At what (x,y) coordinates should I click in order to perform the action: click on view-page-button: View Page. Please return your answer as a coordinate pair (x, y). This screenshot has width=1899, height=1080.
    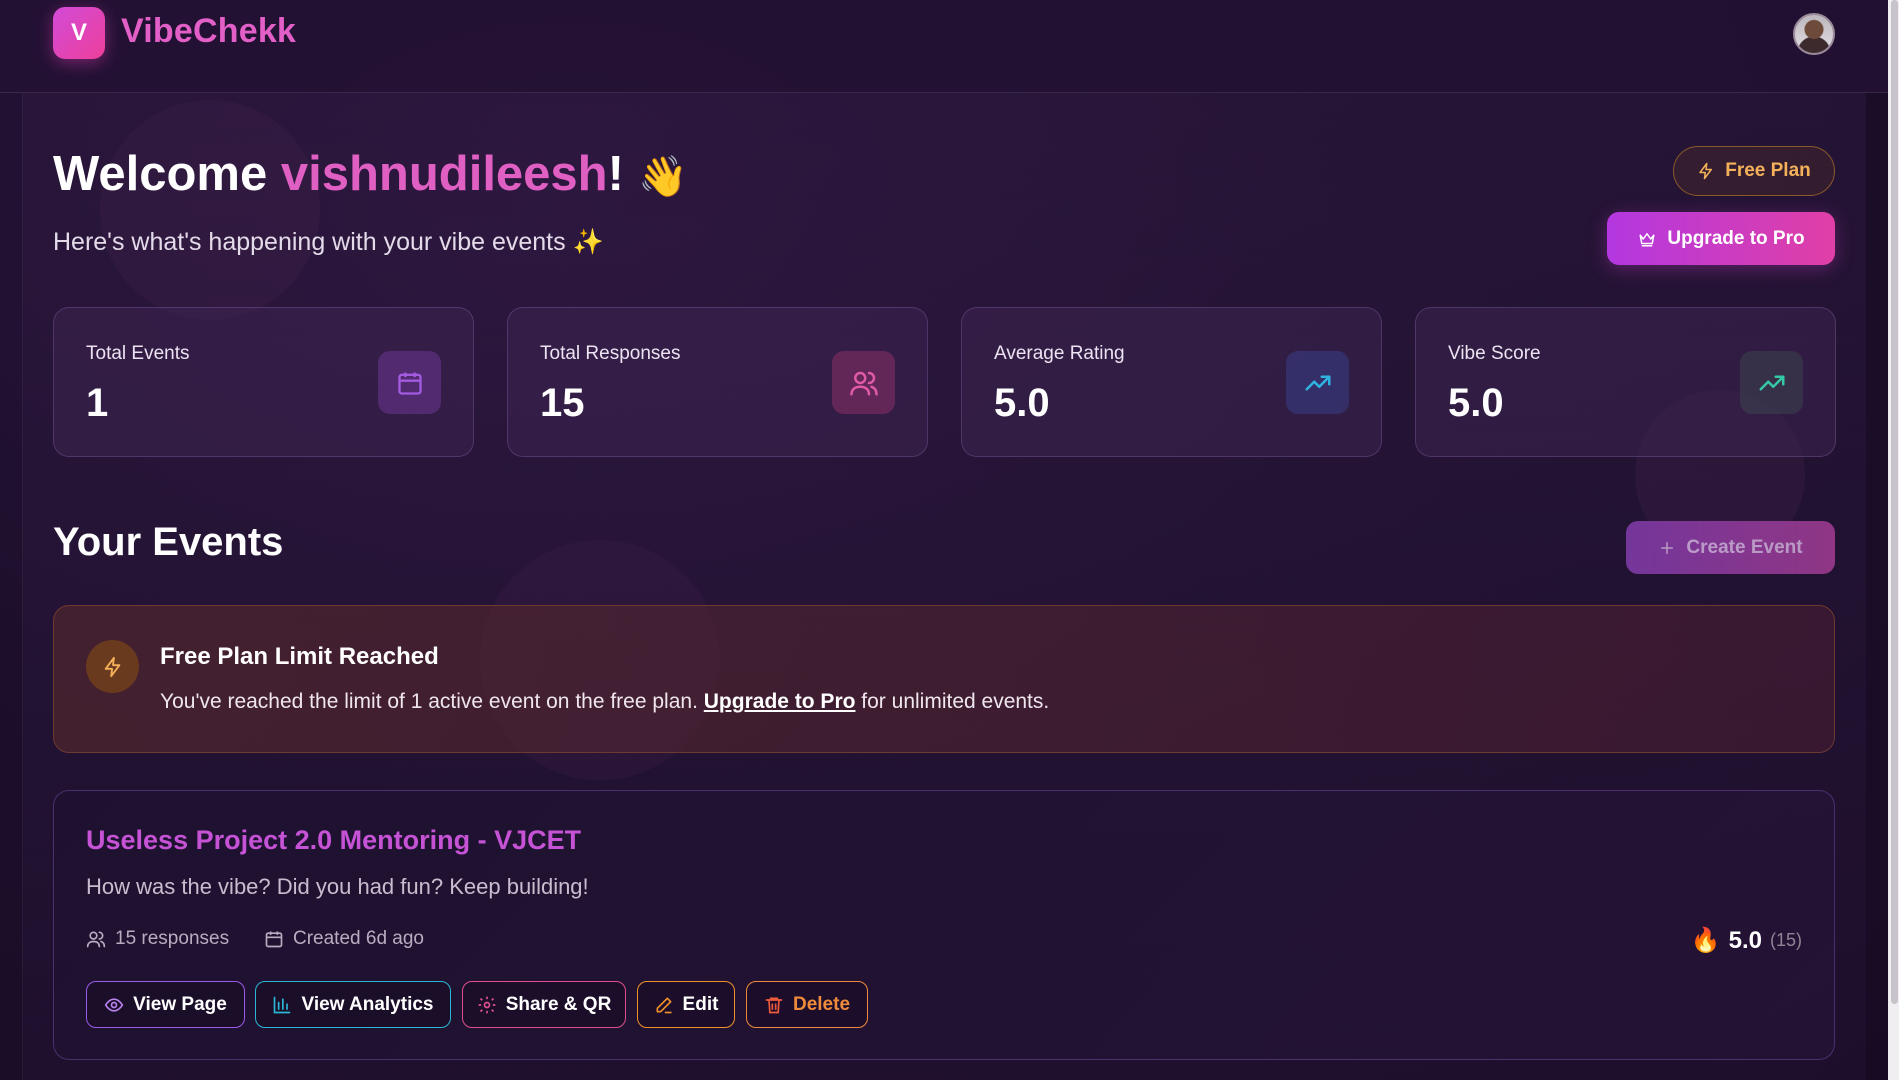
    Looking at the image, I should click on (165, 1004).